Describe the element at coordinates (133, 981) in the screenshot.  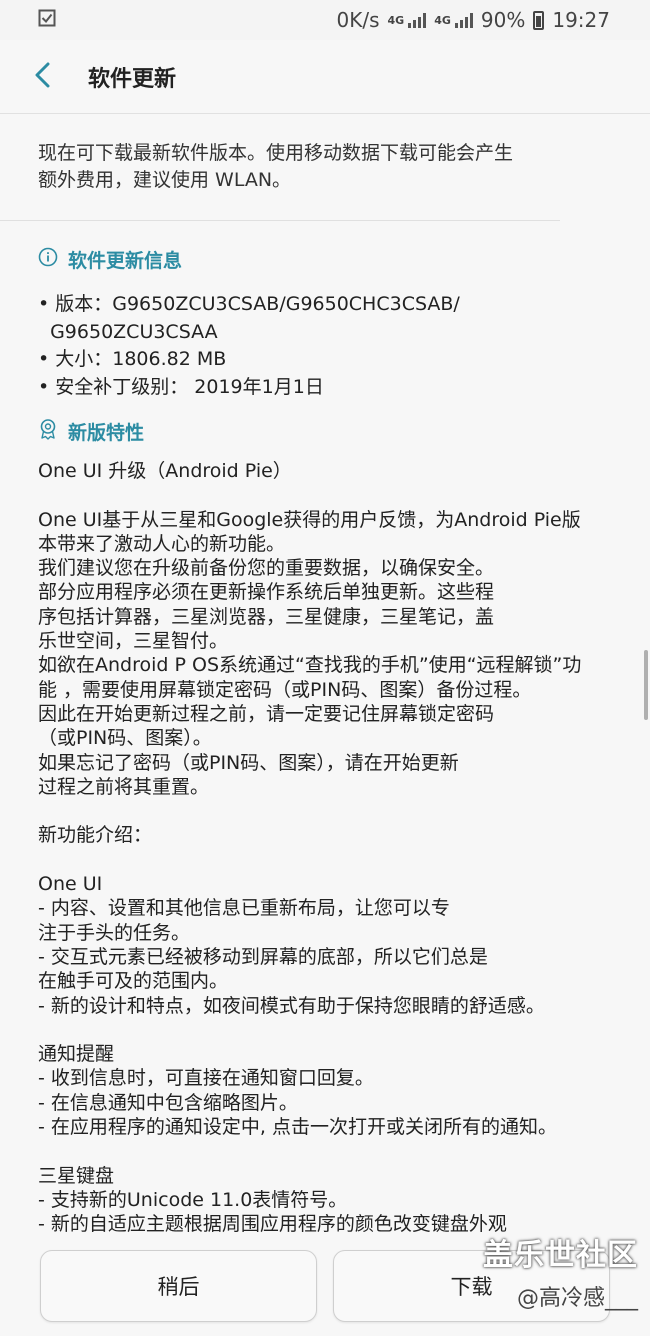
I see `features-line: 在触手可及的范围内。` at that location.